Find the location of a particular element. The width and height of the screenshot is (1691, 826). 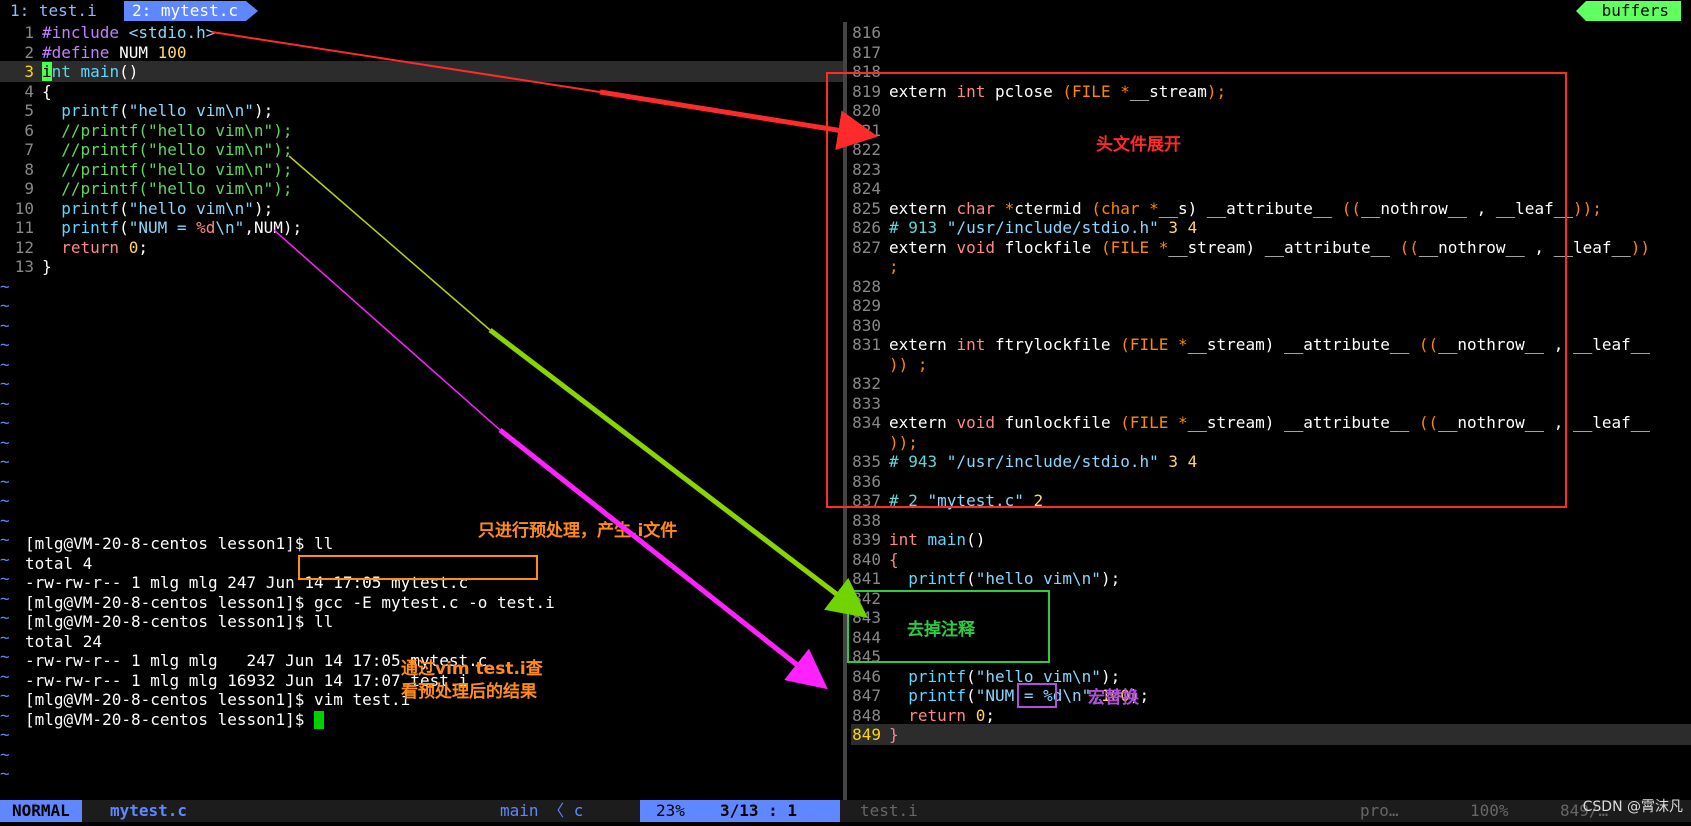

line-number: 12 is located at coordinates (24, 247).